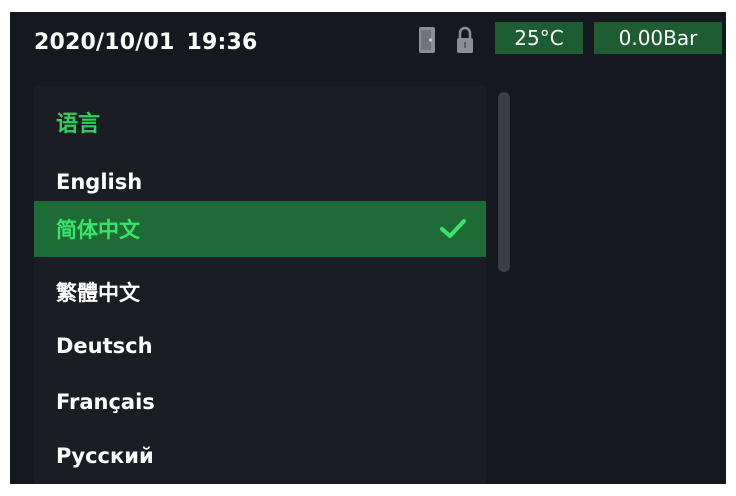 This screenshot has height=496, width=736. What do you see at coordinates (453, 228) in the screenshot?
I see `check-icon` at bounding box center [453, 228].